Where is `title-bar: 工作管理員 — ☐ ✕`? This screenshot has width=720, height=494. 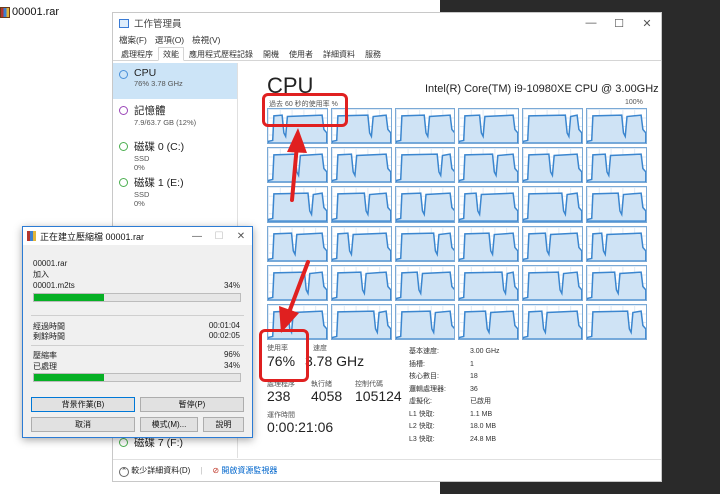 title-bar: 工作管理員 — ☐ ✕ is located at coordinates (387, 23).